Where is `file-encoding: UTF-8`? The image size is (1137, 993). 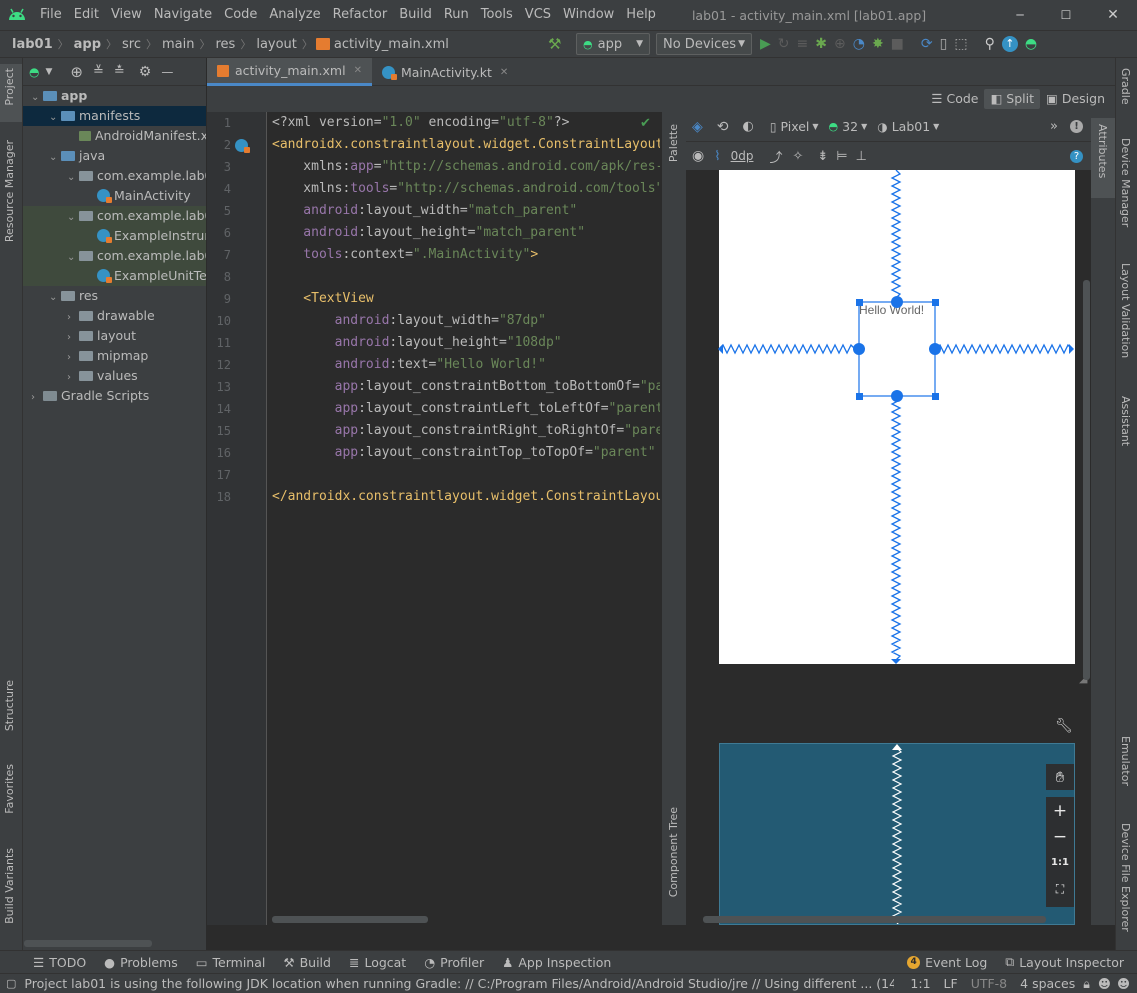 file-encoding: UTF-8 is located at coordinates (989, 983).